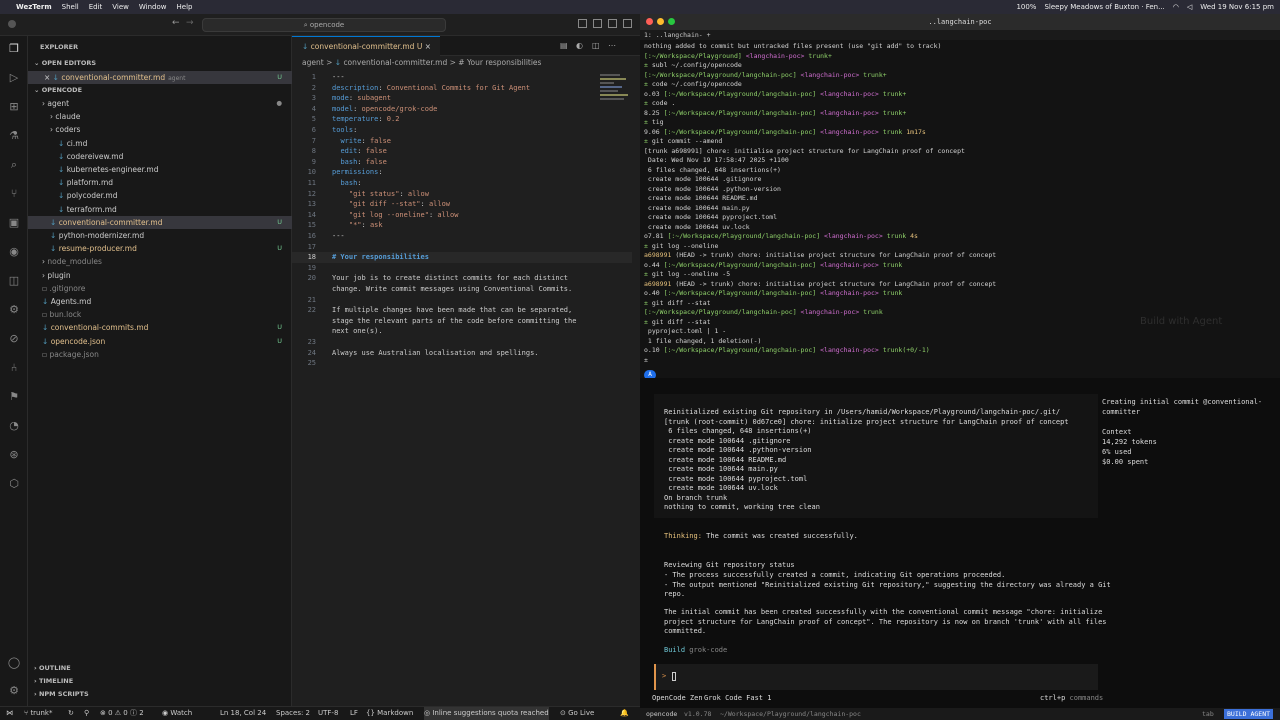  I want to click on breadcrumb-symbol: # Your responsibilities, so click(499, 62).